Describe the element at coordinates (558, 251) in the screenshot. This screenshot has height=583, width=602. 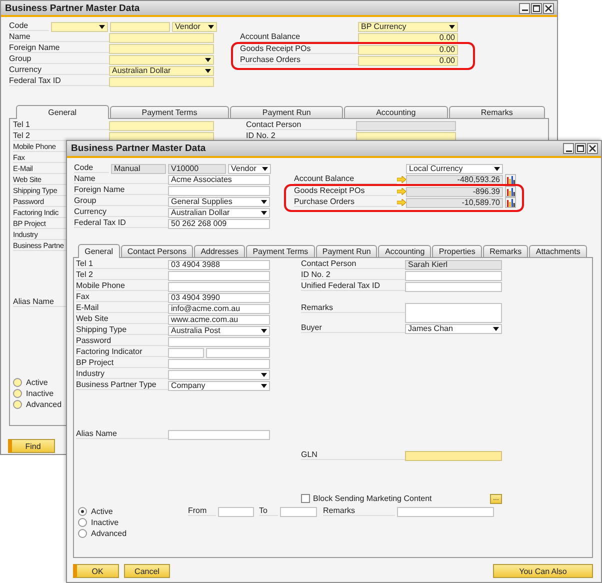
I see `tab: Attachments` at that location.